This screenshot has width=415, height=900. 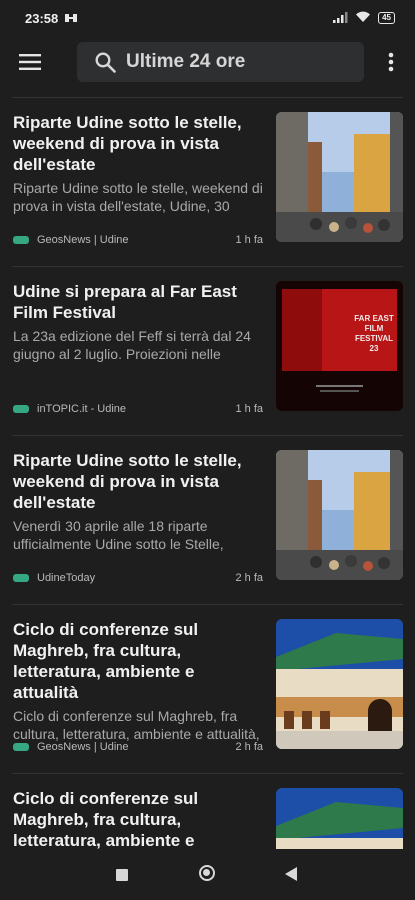 I want to click on battery-icon: 45, so click(x=386, y=18).